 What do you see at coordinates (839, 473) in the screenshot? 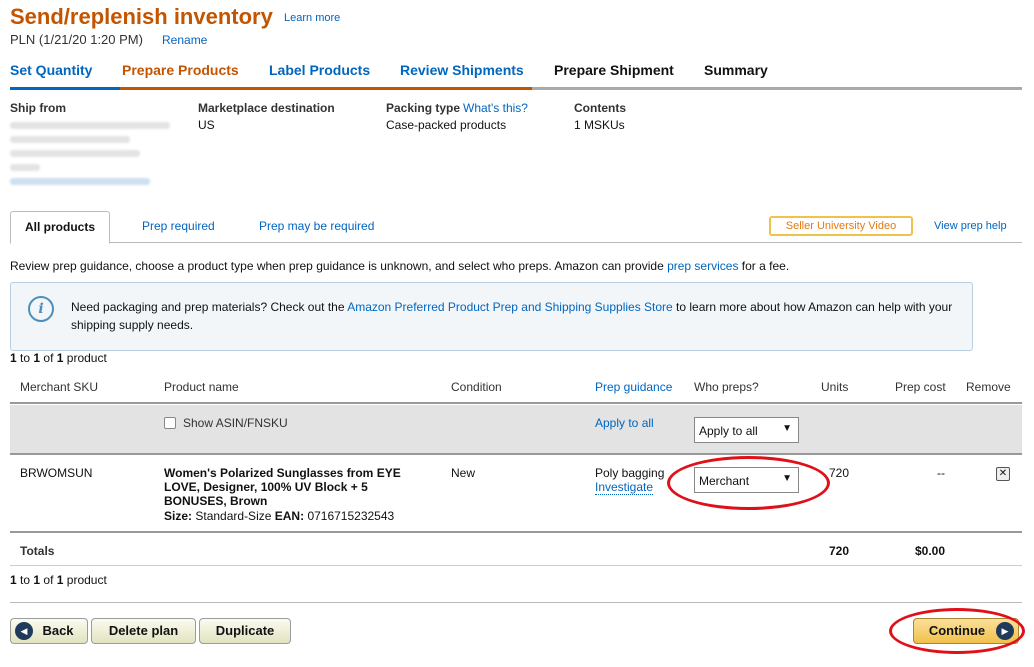
I see `row-units: 720` at bounding box center [839, 473].